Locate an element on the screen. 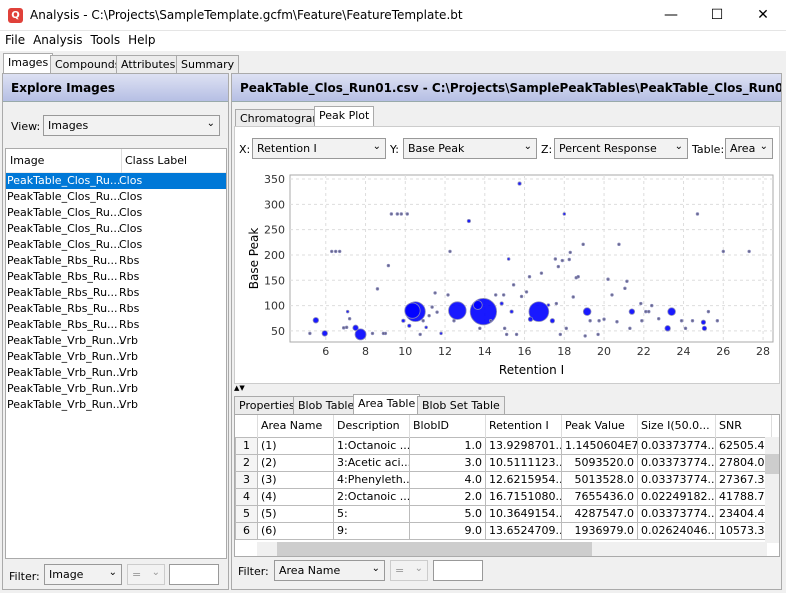 This screenshot has width=786, height=593. vertical-scrollbar is located at coordinates (772, 490).